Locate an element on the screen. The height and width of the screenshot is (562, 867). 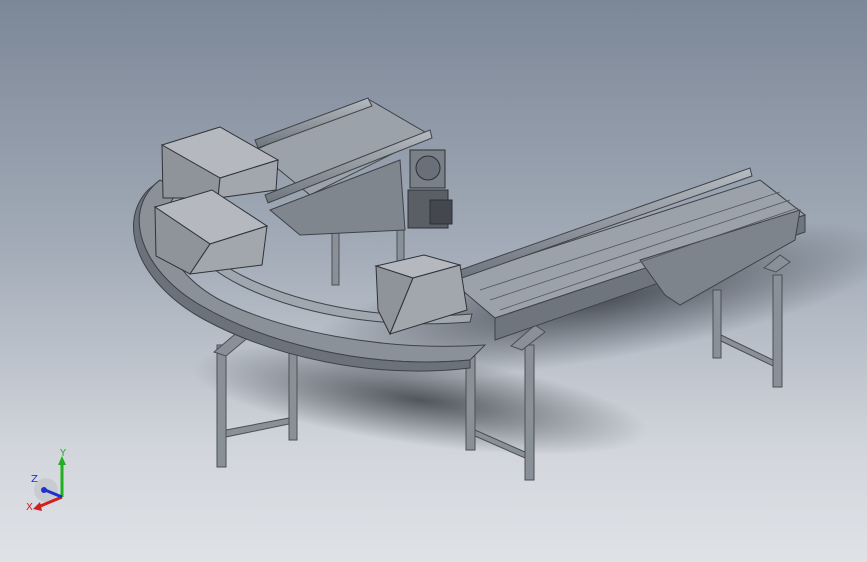
axis-triad: Y X Z is located at coordinates (46, 480).